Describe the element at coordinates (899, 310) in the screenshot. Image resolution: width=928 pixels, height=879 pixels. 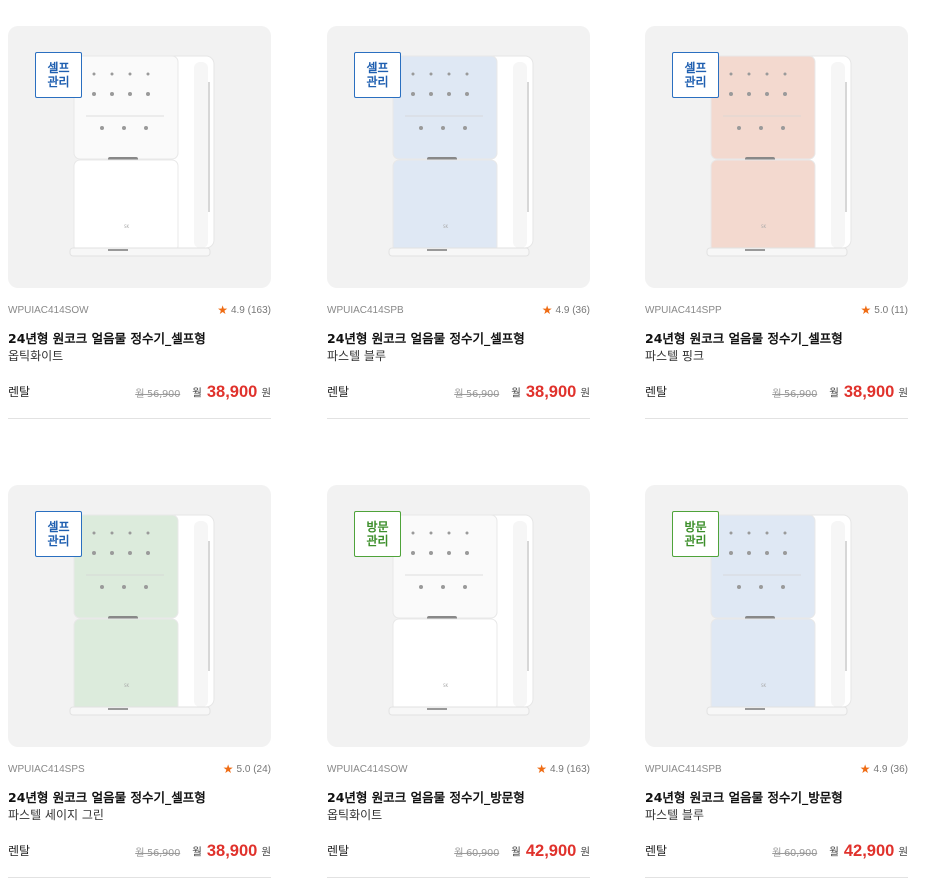
I see `review-count: (11)` at that location.